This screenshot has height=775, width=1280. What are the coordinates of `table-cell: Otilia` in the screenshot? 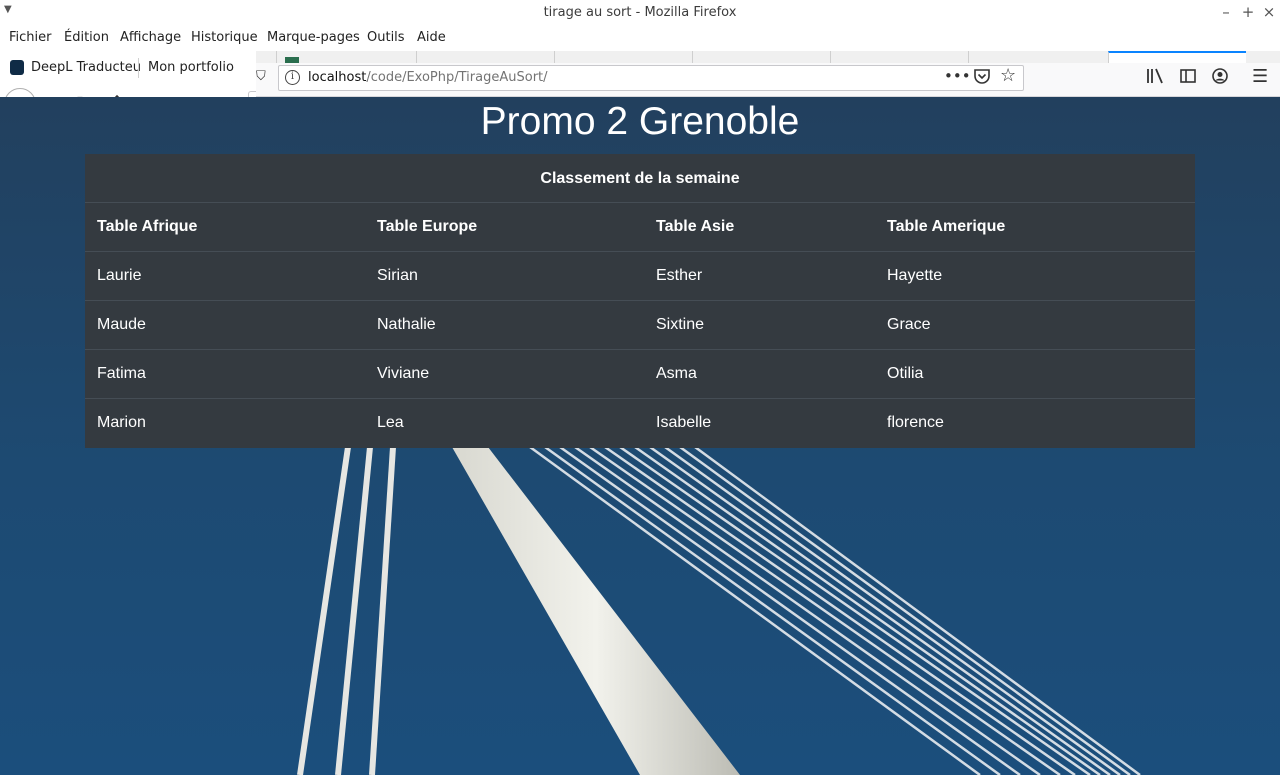 It's located at (905, 373).